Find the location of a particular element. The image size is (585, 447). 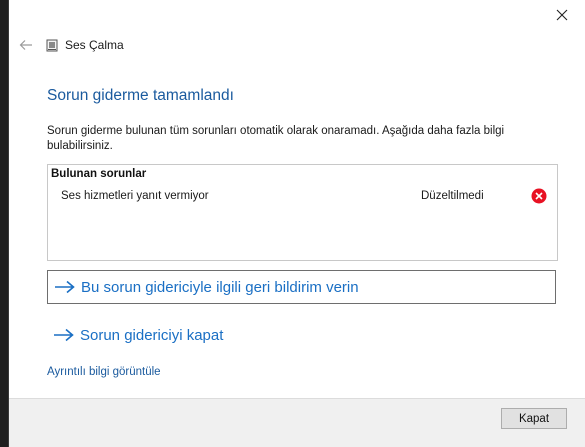

dialog-footer: Kapat is located at coordinates (297, 422).